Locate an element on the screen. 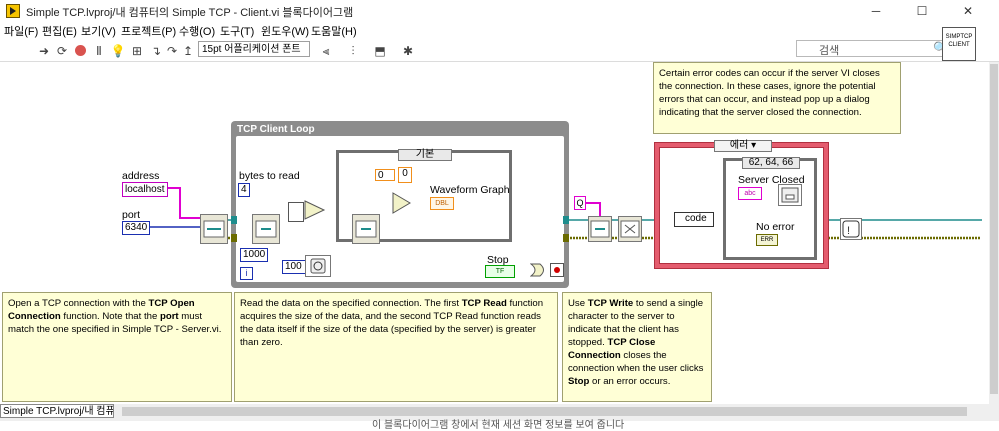 This screenshot has height=431, width=999. greater-than-zero-icon is located at coordinates (315, 210).